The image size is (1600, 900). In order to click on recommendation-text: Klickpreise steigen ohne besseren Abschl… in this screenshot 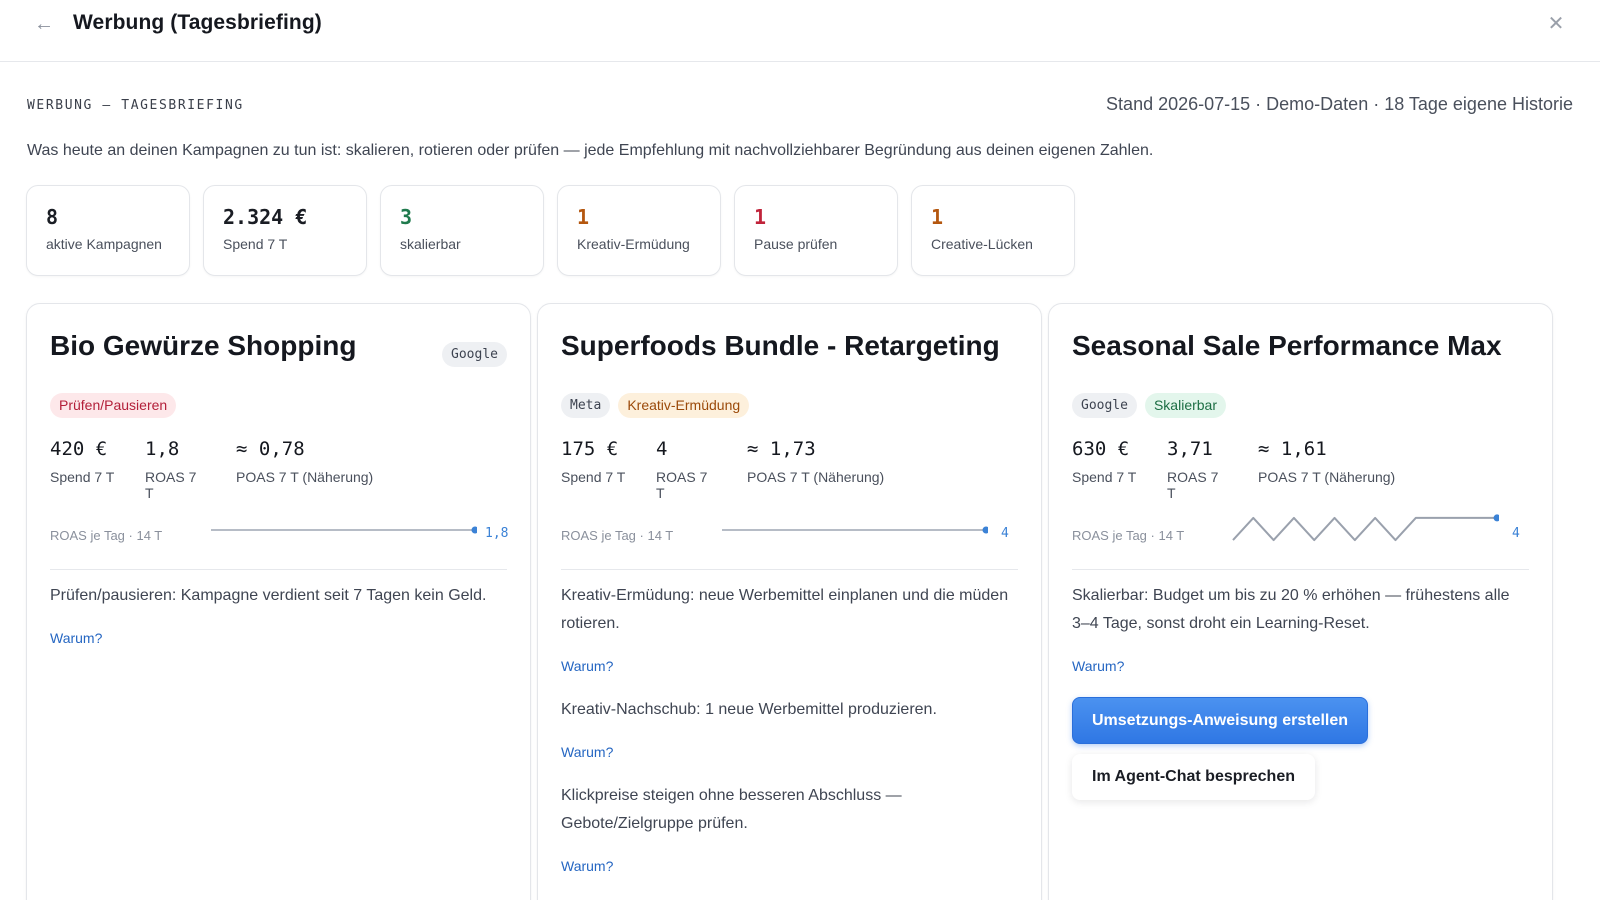, I will do `click(731, 809)`.